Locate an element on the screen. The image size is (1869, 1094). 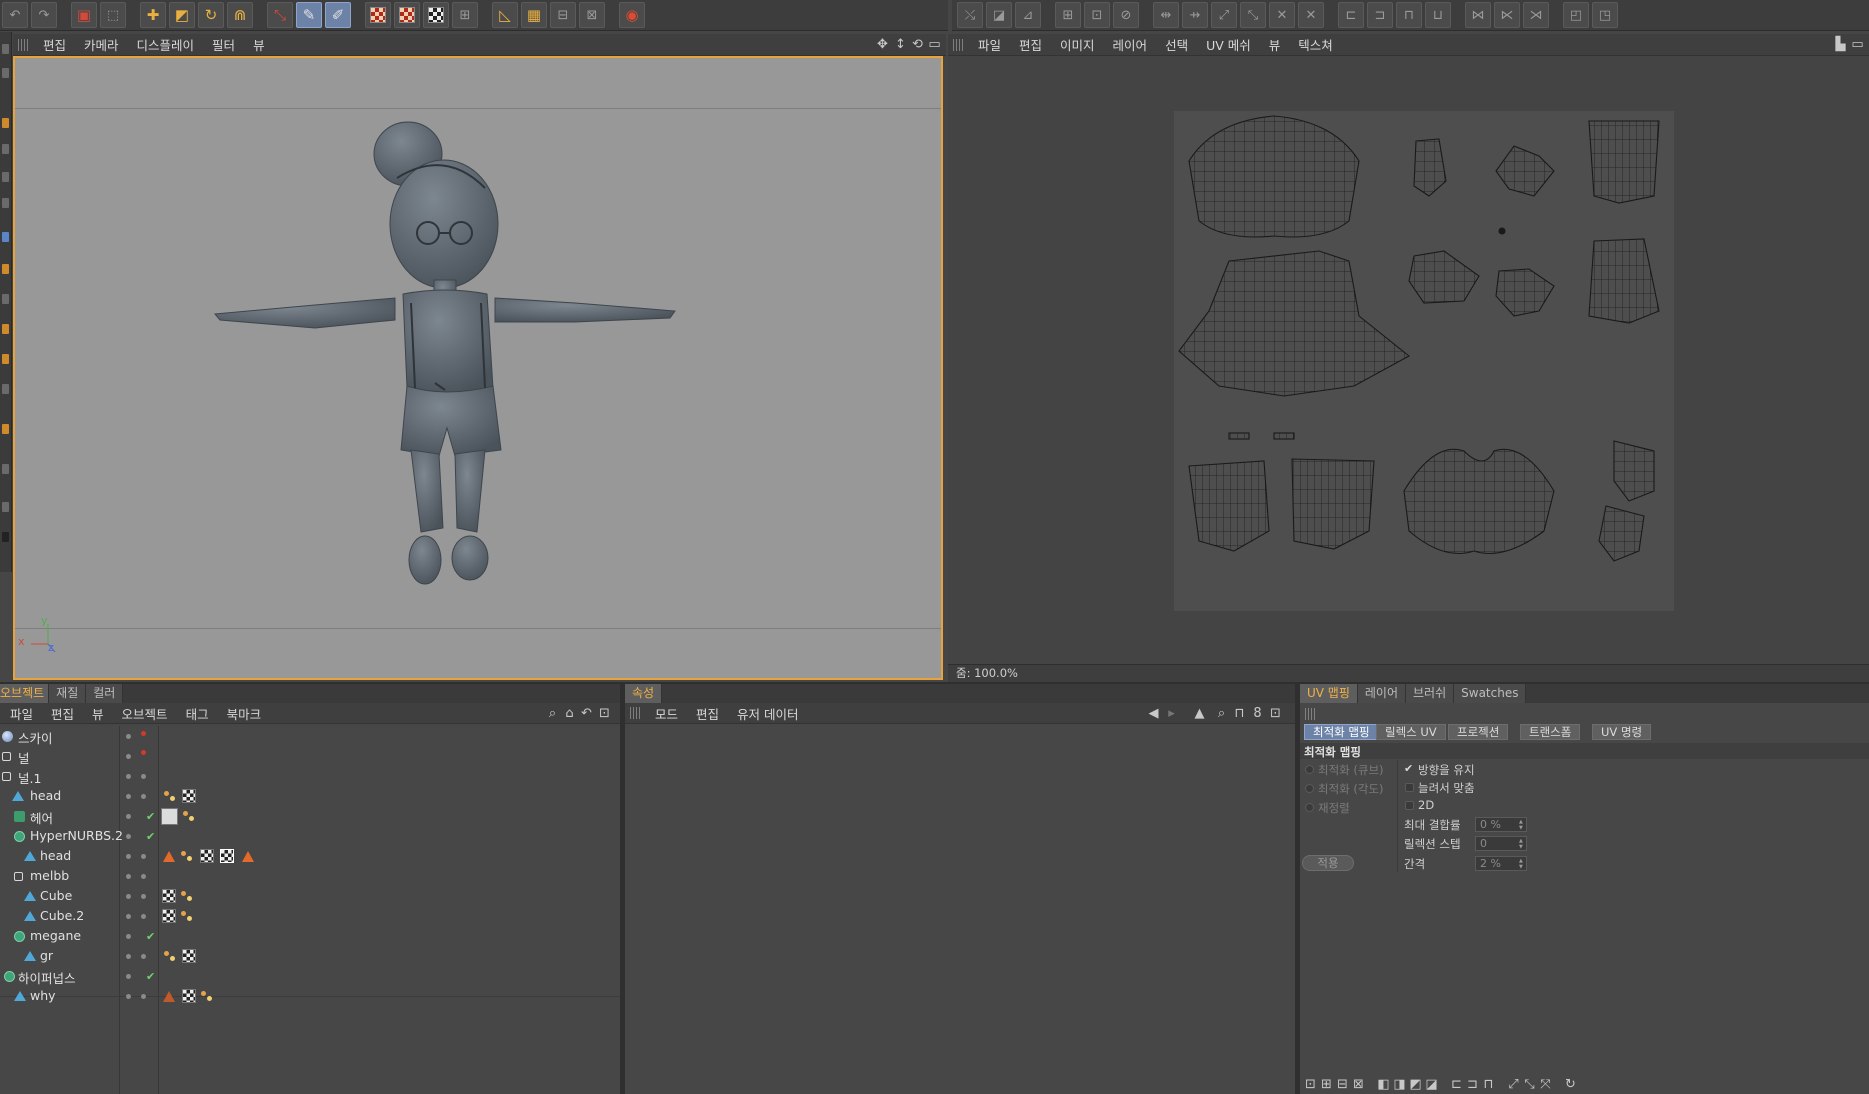
uv-tool-icon: ⊡ is located at coordinates (1310, 1084).